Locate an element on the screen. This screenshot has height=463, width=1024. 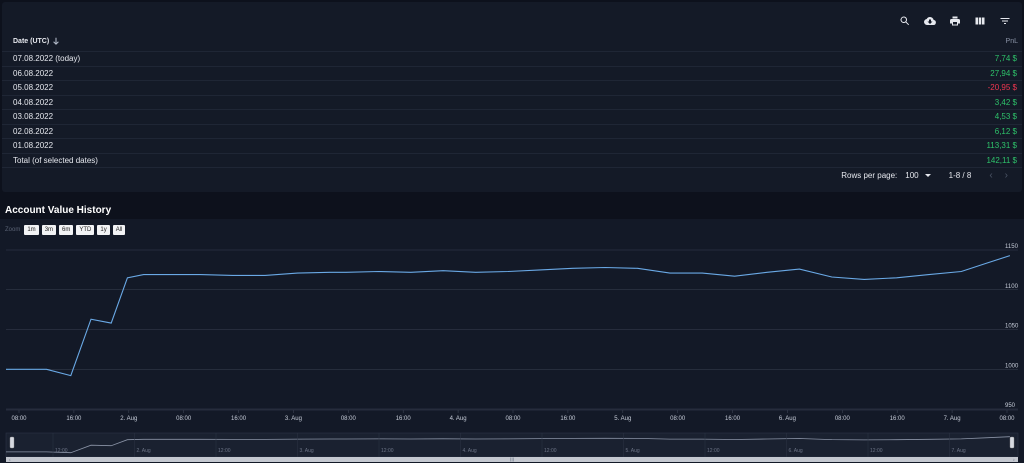
next-page-button: › is located at coordinates (1006, 175).